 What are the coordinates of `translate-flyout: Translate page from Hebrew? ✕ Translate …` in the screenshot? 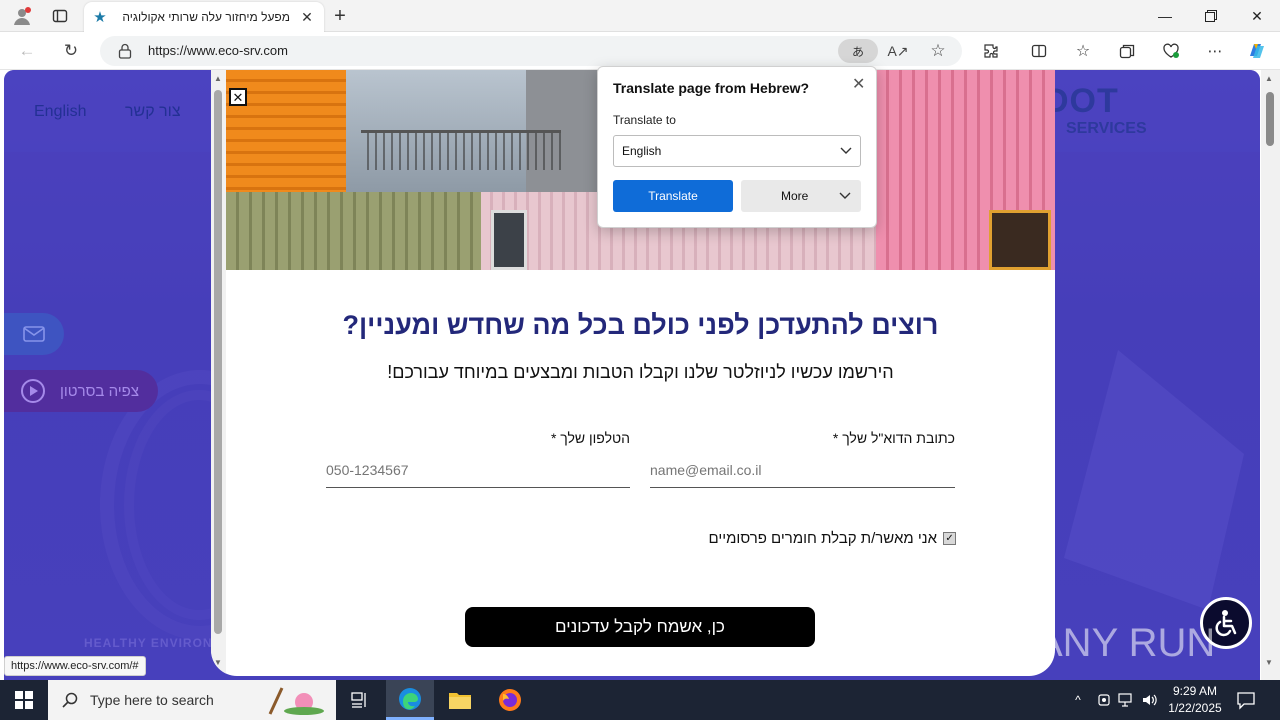 It's located at (737, 147).